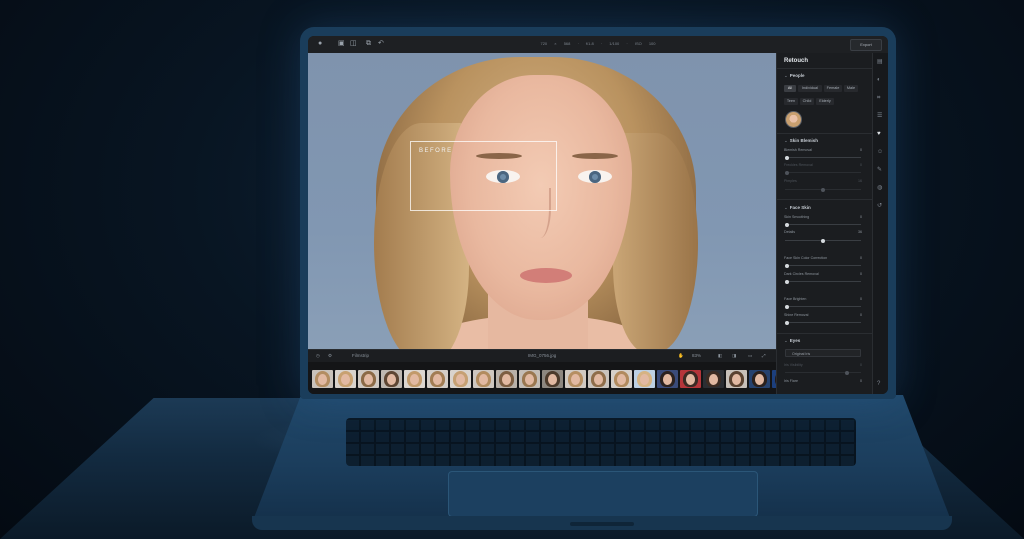  I want to click on section-skin-blemish: ⌄ Skin Blemish, so click(801, 141).